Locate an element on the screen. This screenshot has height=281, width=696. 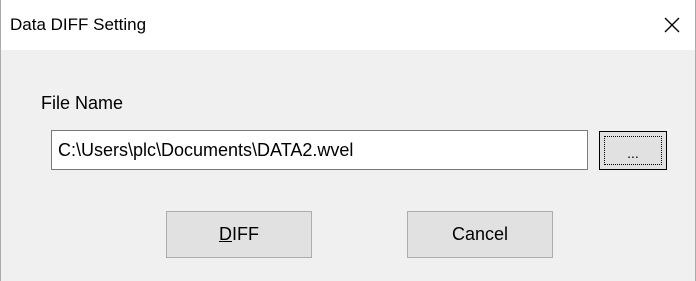
file-name-label: File Name is located at coordinates (82, 103).